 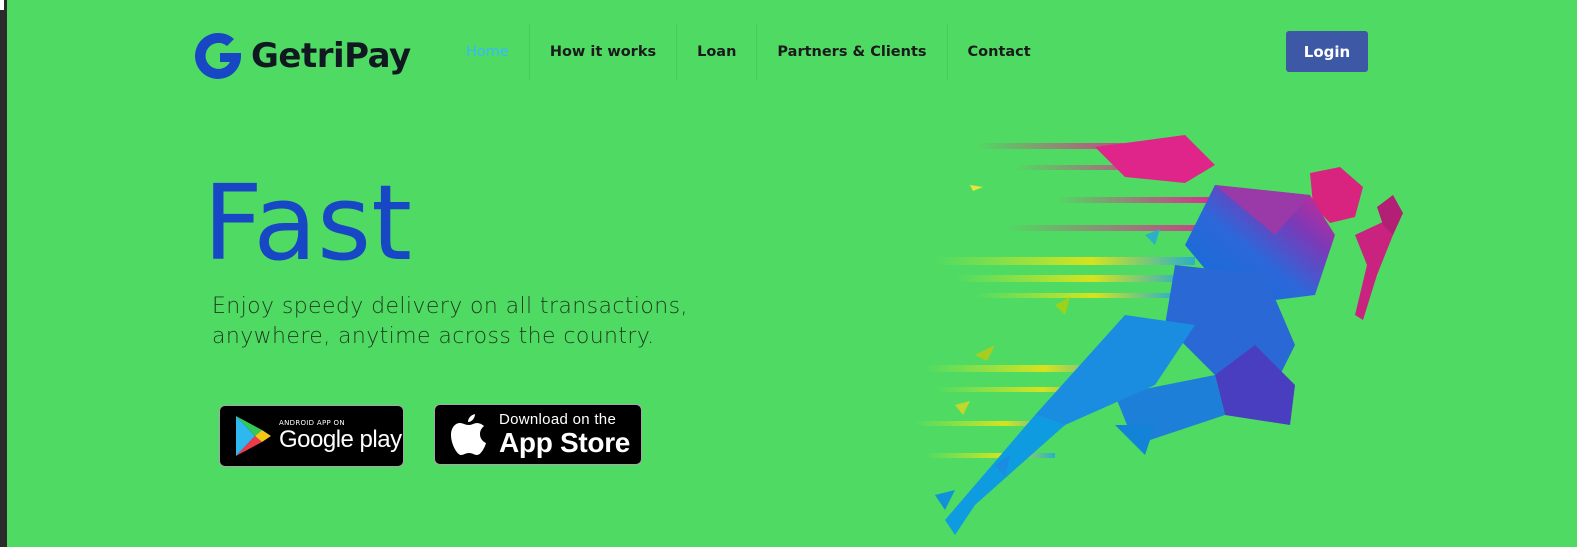 I want to click on nav-partners-clients: Partners & Clients, so click(x=852, y=52).